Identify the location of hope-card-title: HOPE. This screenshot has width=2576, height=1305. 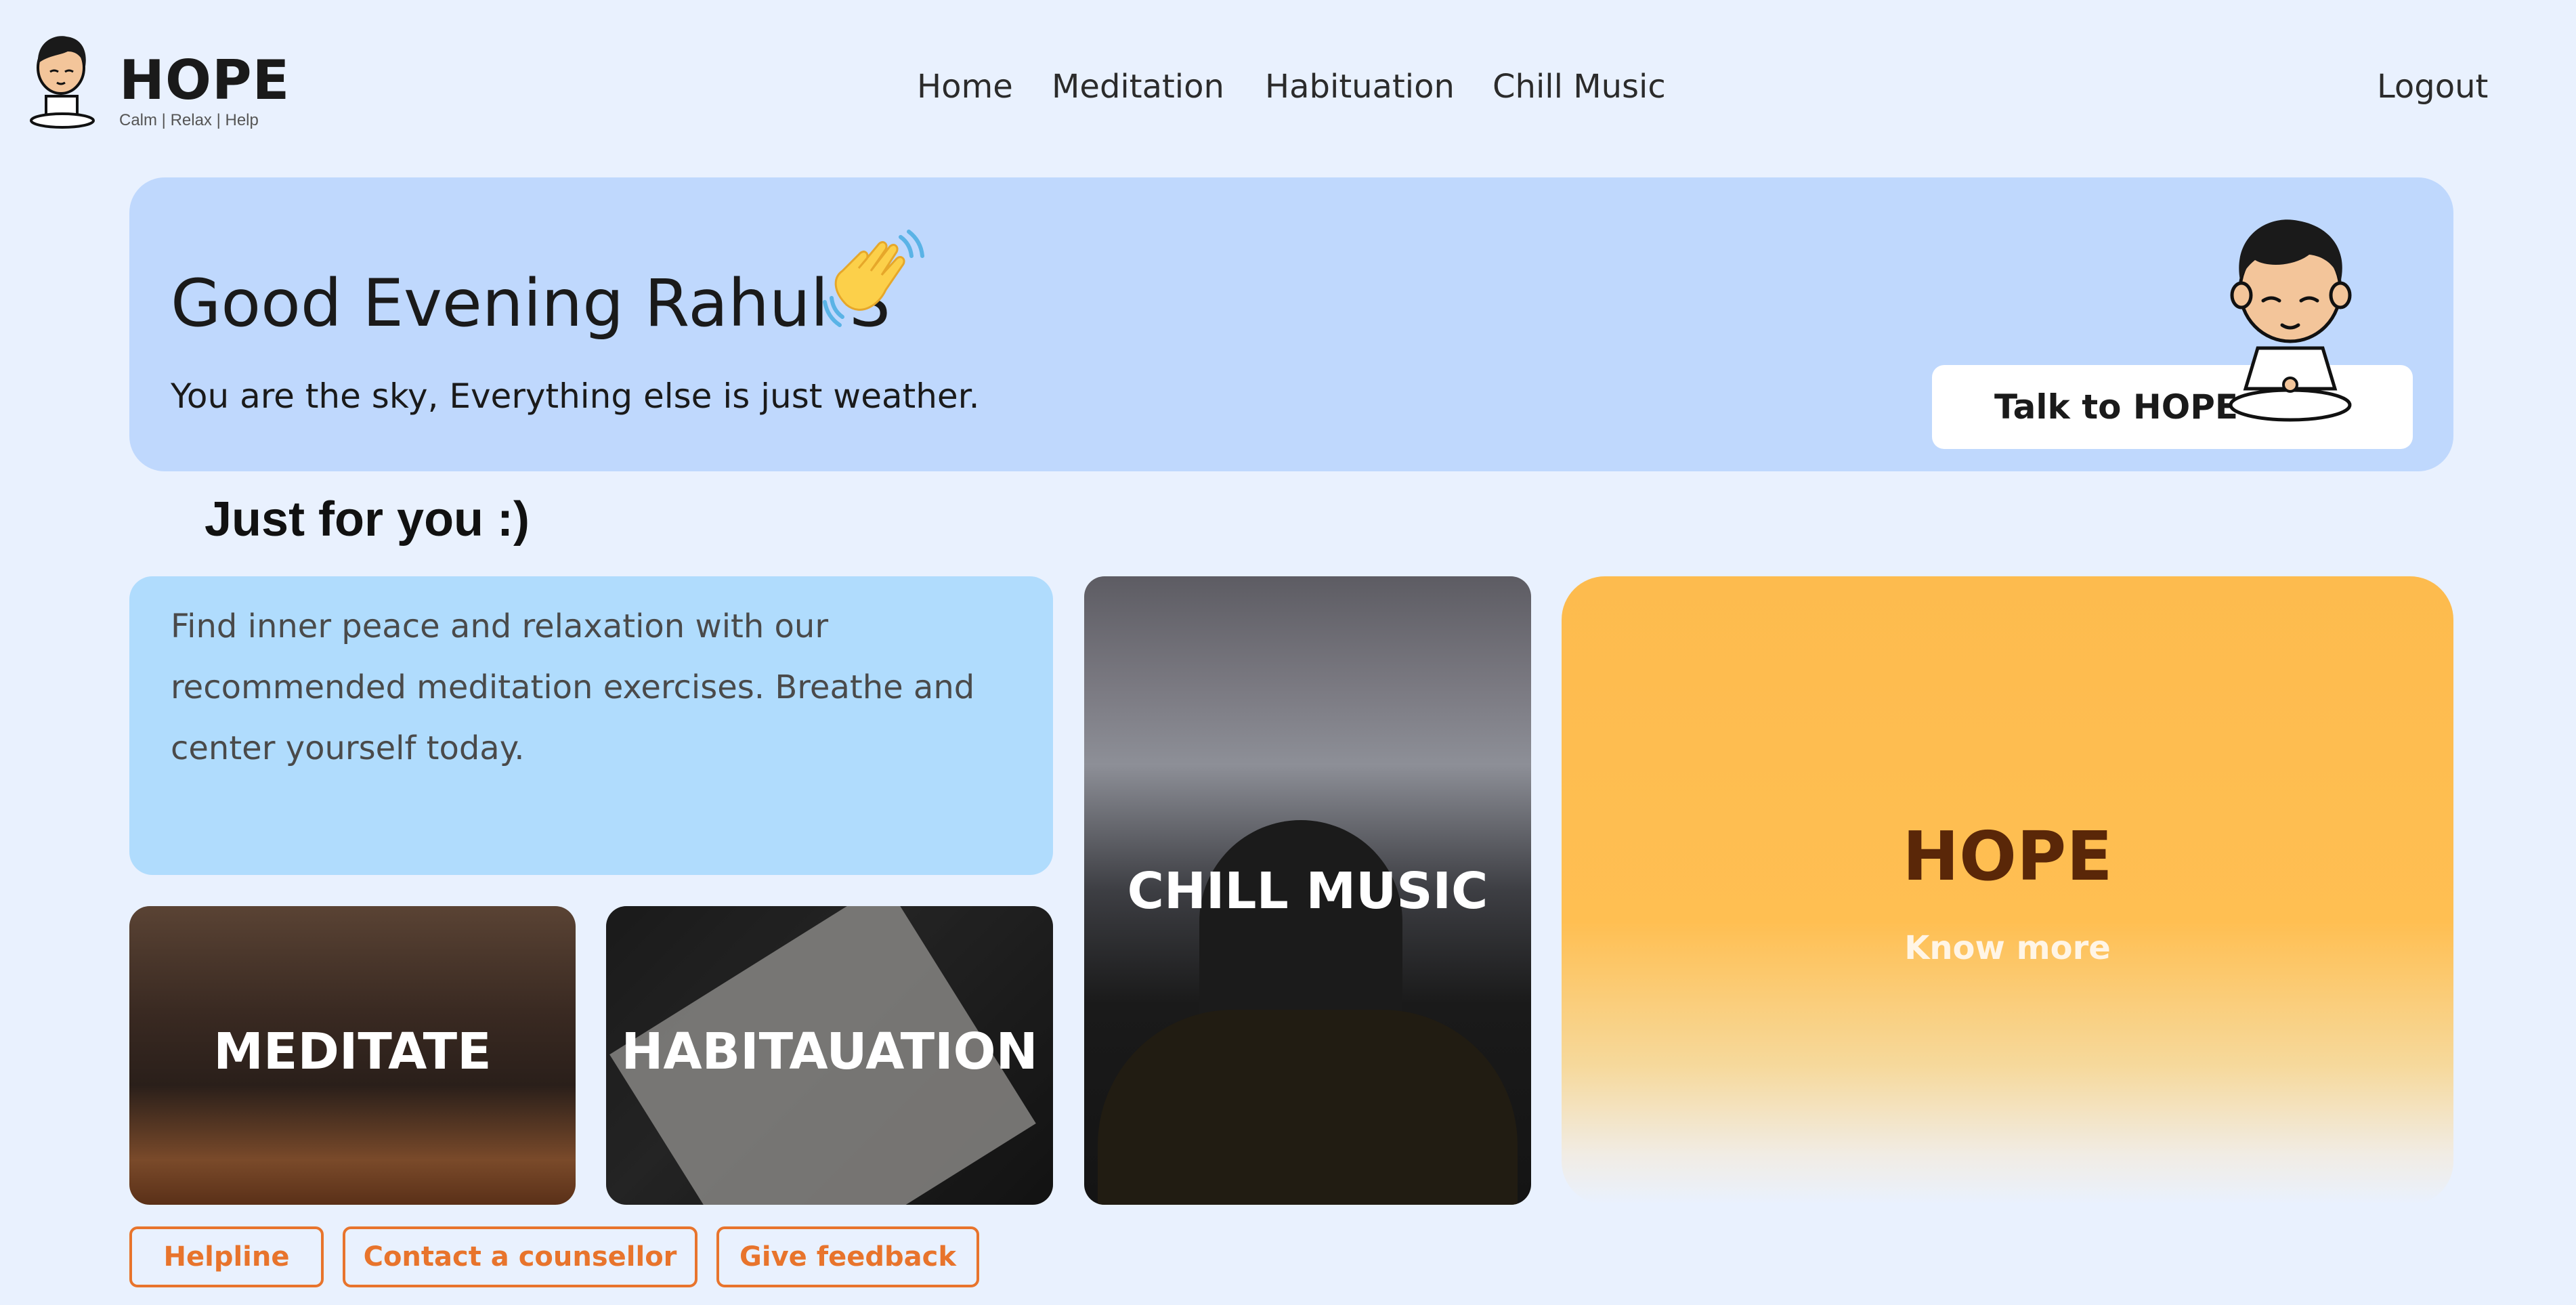
(2007, 856).